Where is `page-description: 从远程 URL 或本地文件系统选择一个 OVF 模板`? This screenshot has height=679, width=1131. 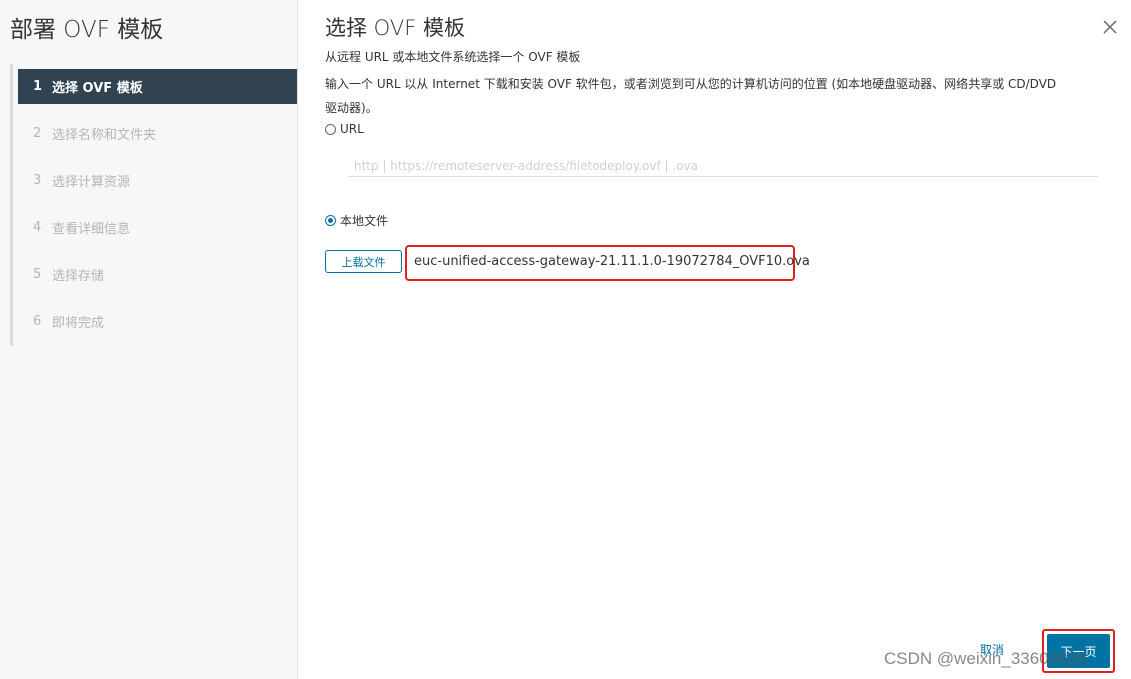
page-description: 从远程 URL 或本地文件系统选择一个 OVF 模板 is located at coordinates (453, 57).